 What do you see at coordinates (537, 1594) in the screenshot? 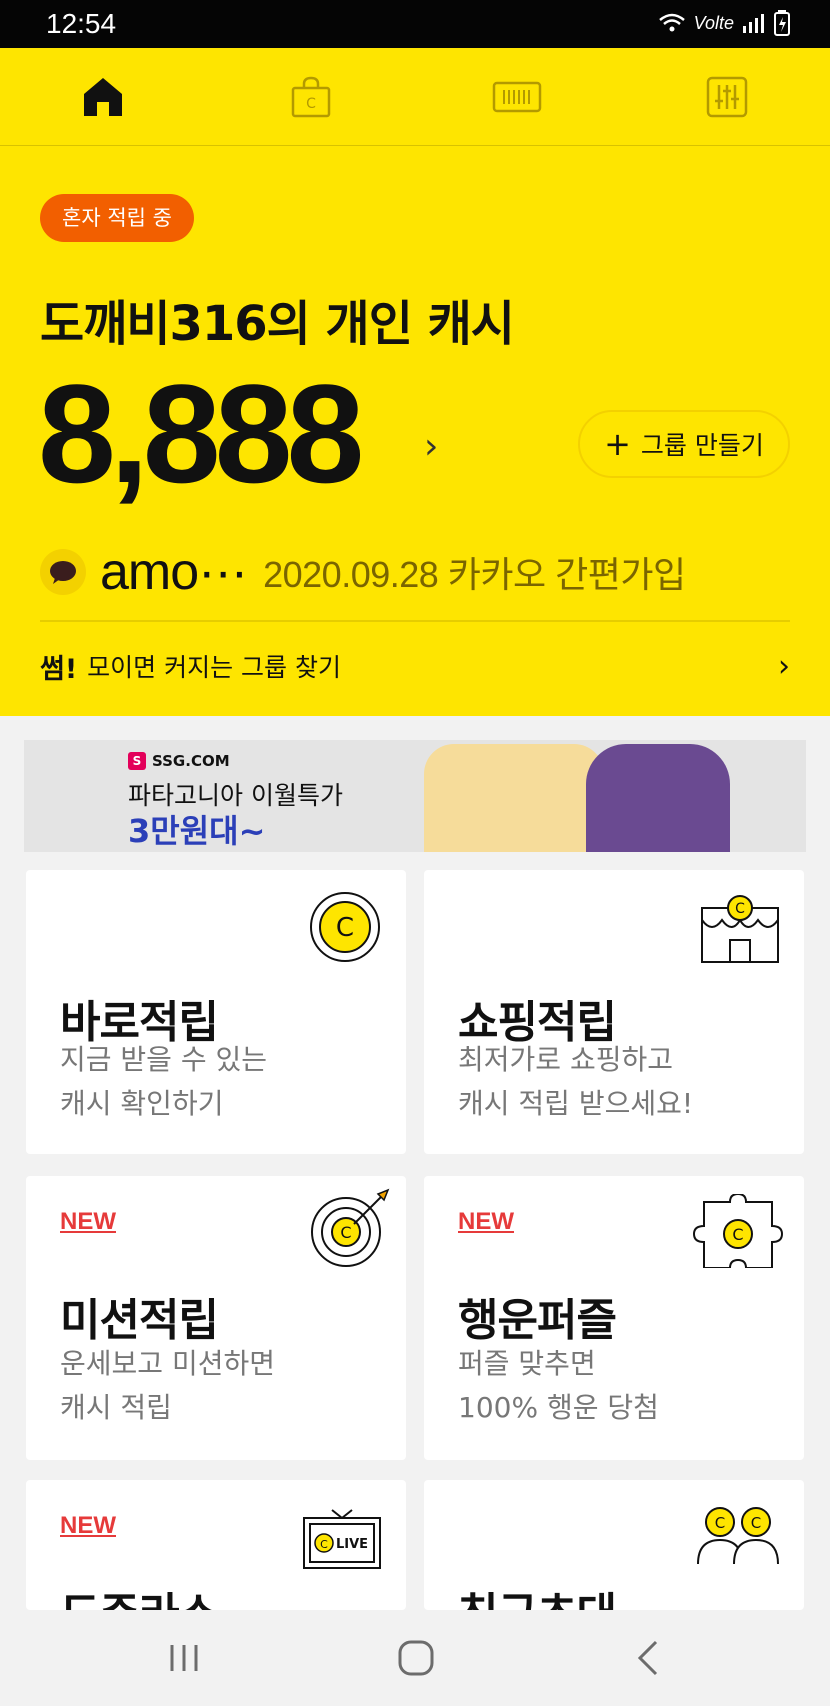
I see `card-title: 친구초대` at bounding box center [537, 1594].